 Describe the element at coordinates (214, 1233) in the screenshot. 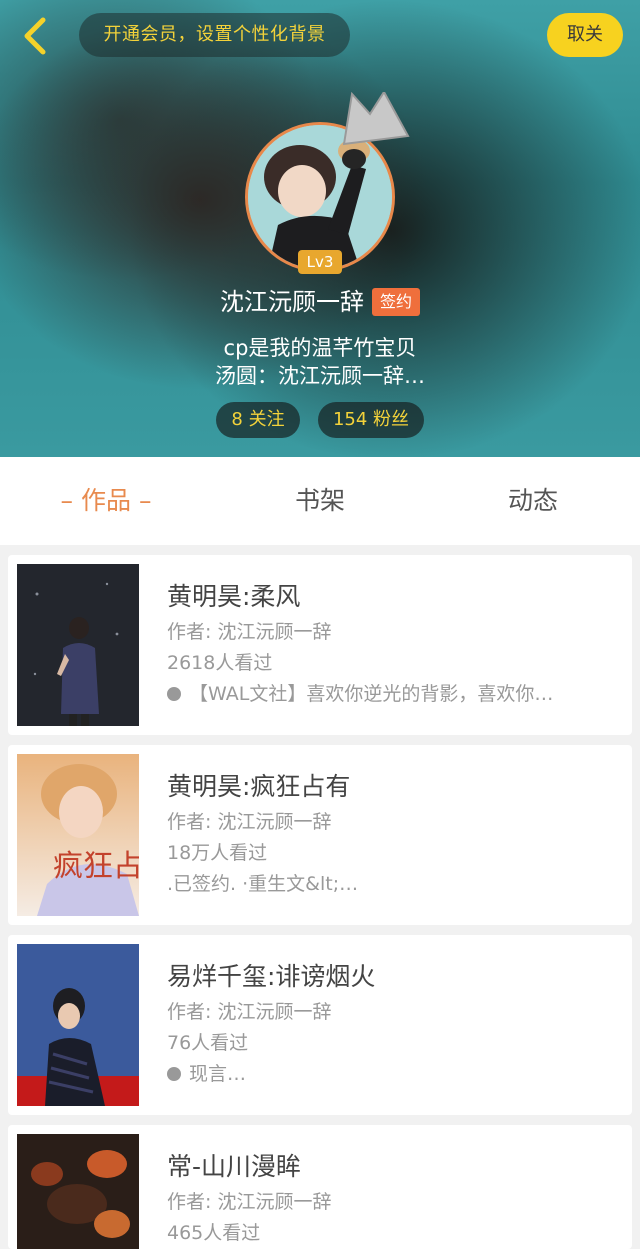

I see `book-views: 465人看过` at that location.